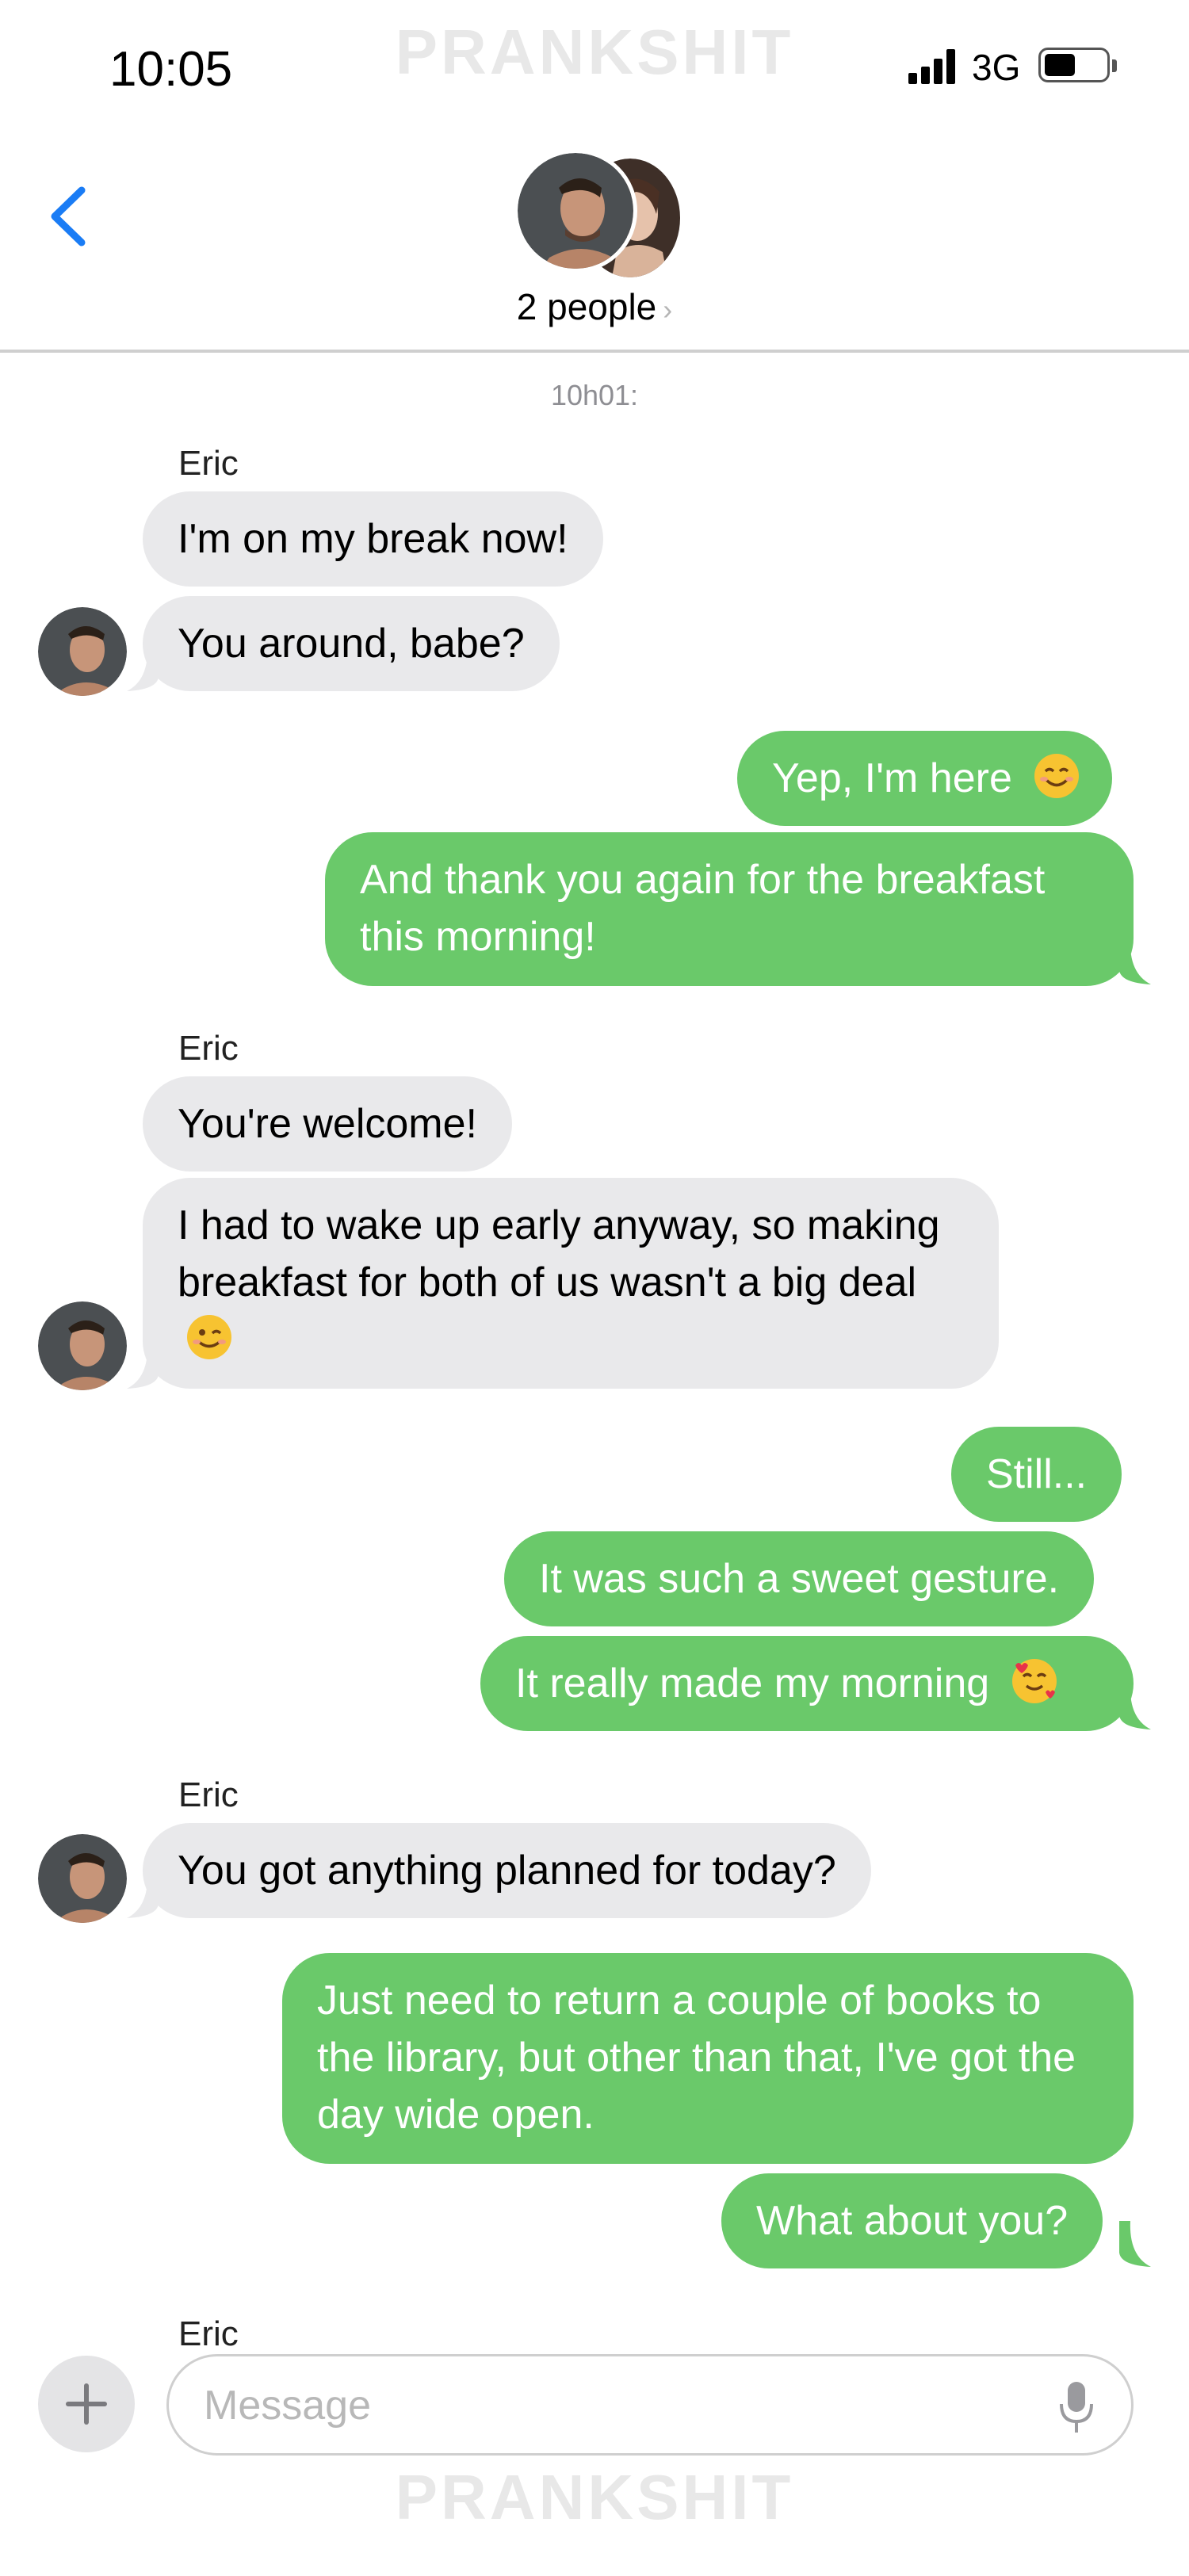  What do you see at coordinates (594, 2497) in the screenshot?
I see `watermark-bottom: PRANKSHIT` at bounding box center [594, 2497].